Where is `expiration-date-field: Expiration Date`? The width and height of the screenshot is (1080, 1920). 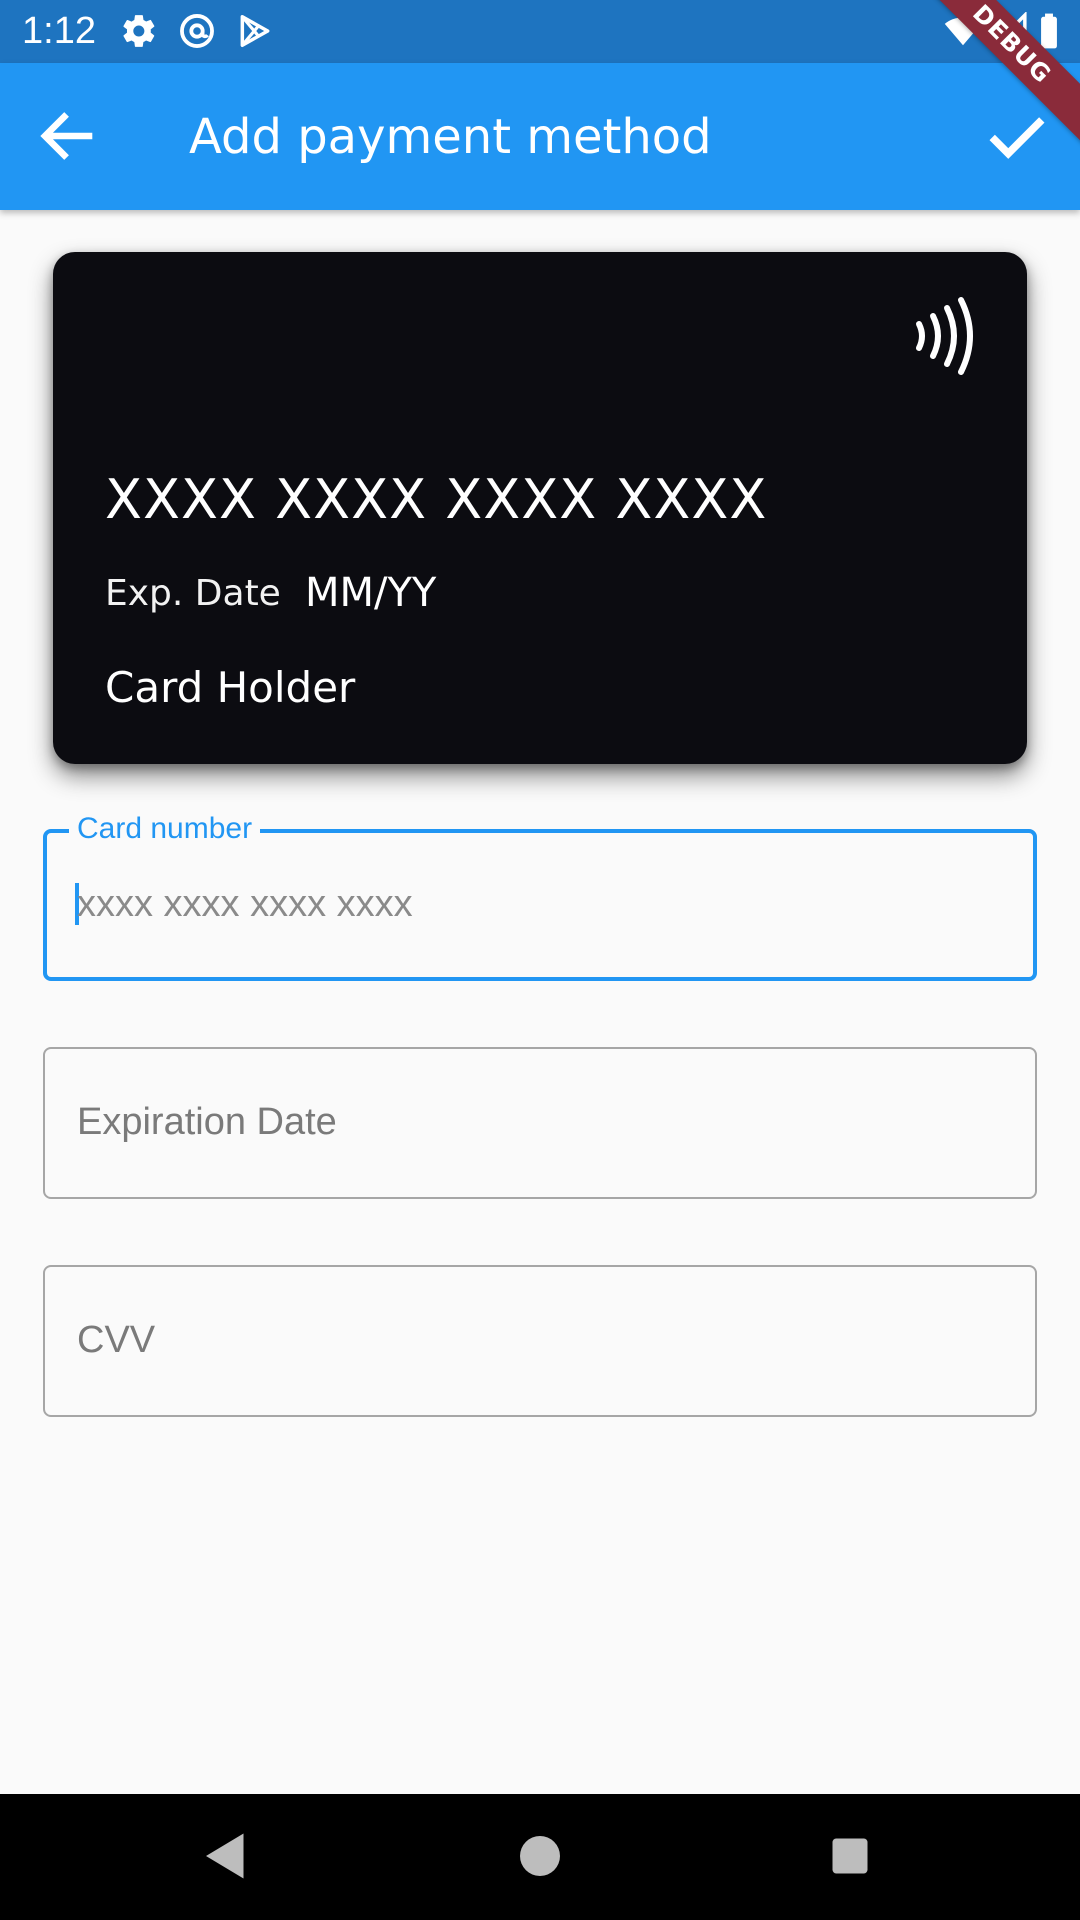
expiration-date-field: Expiration Date is located at coordinates (540, 1123).